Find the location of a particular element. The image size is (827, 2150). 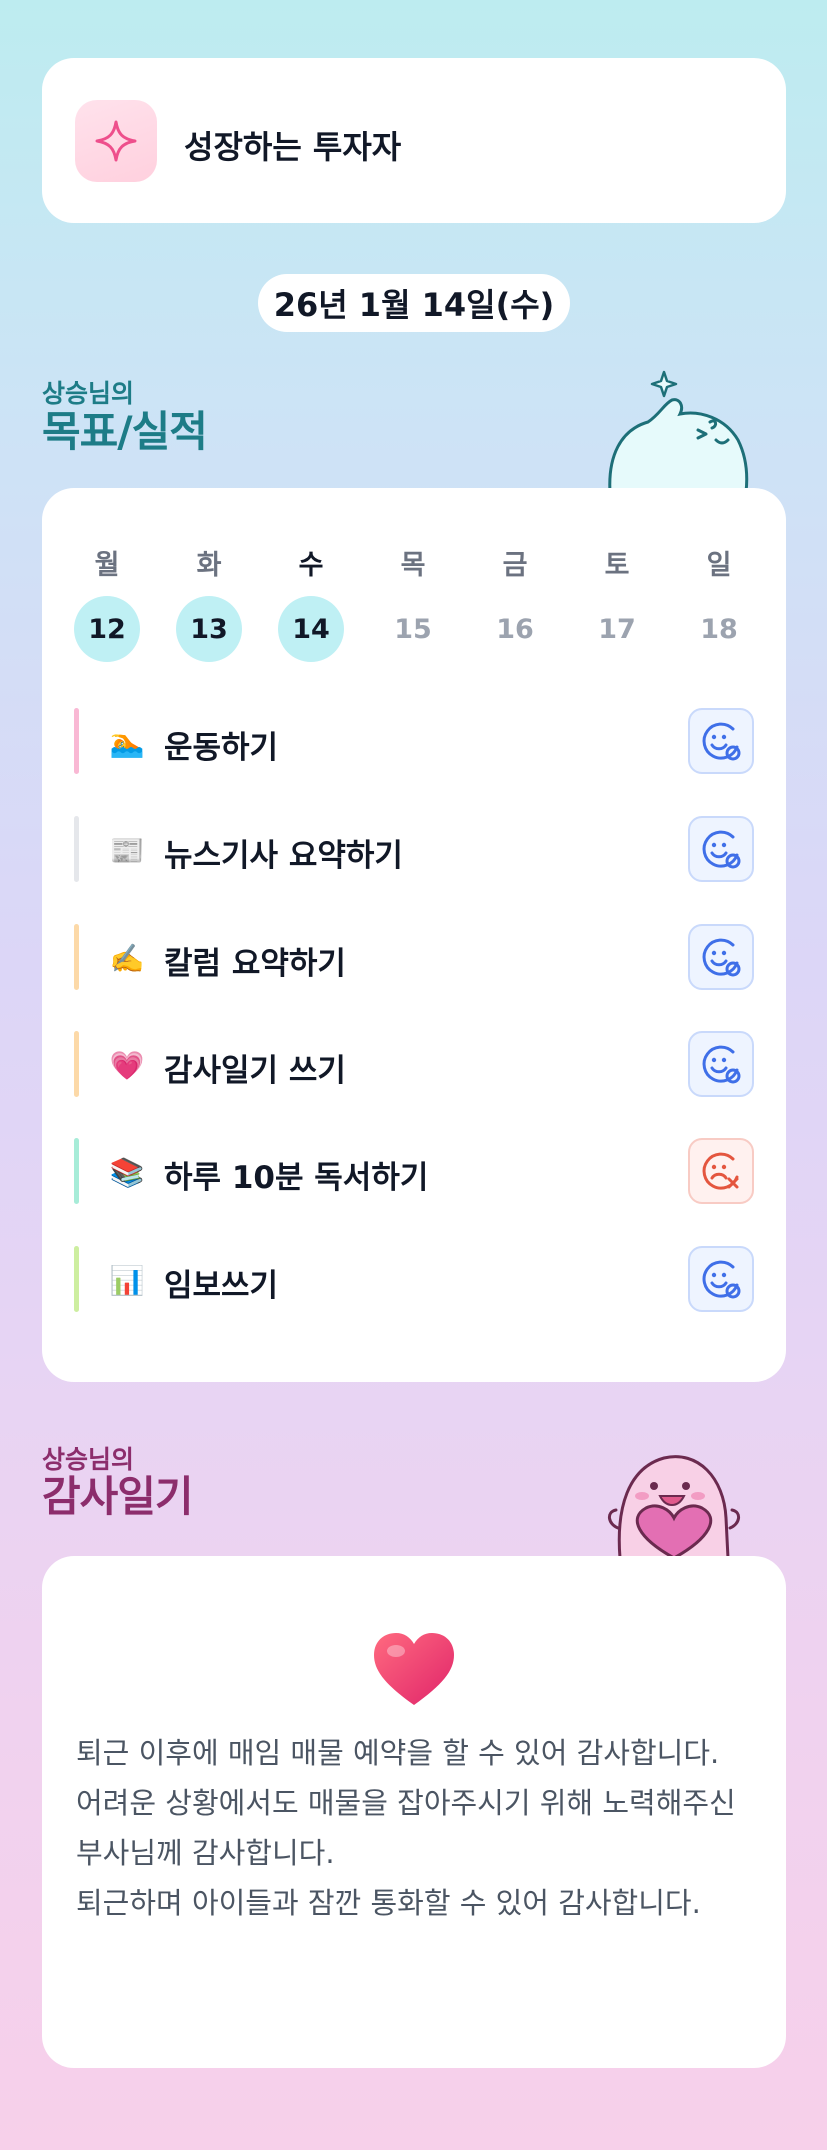

weekday-label: 월 is located at coordinates (107, 565).